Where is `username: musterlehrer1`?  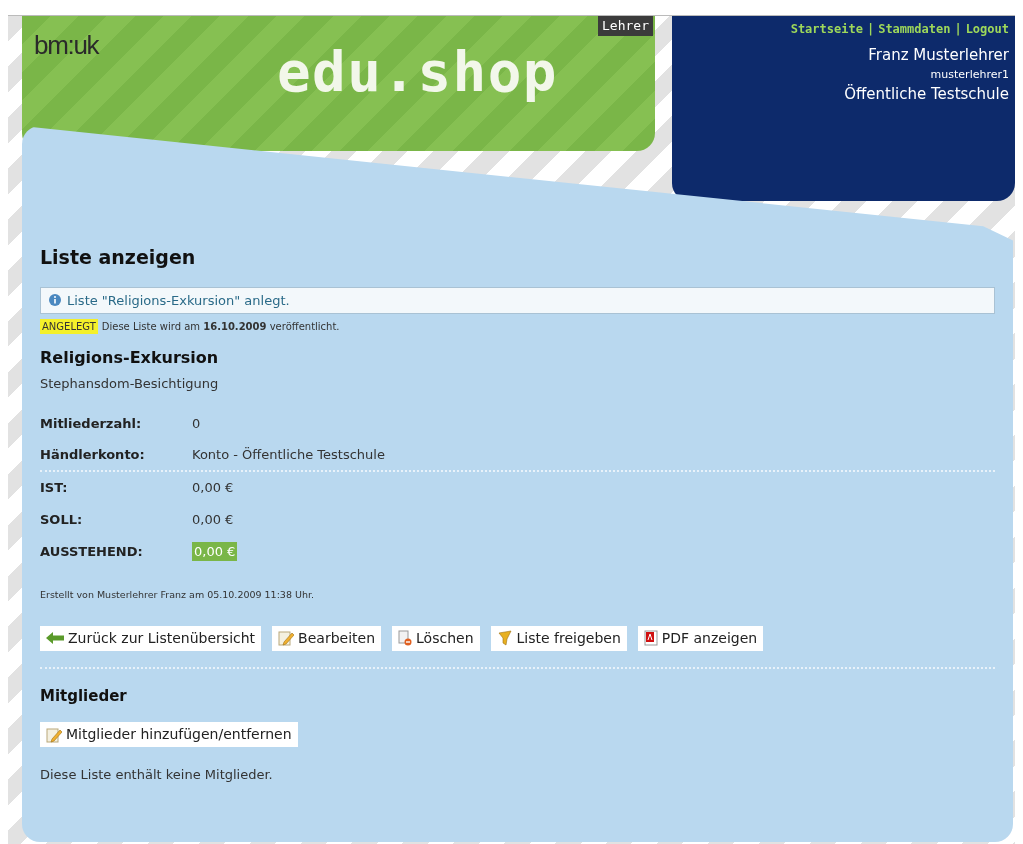 username: musterlehrer1 is located at coordinates (969, 74).